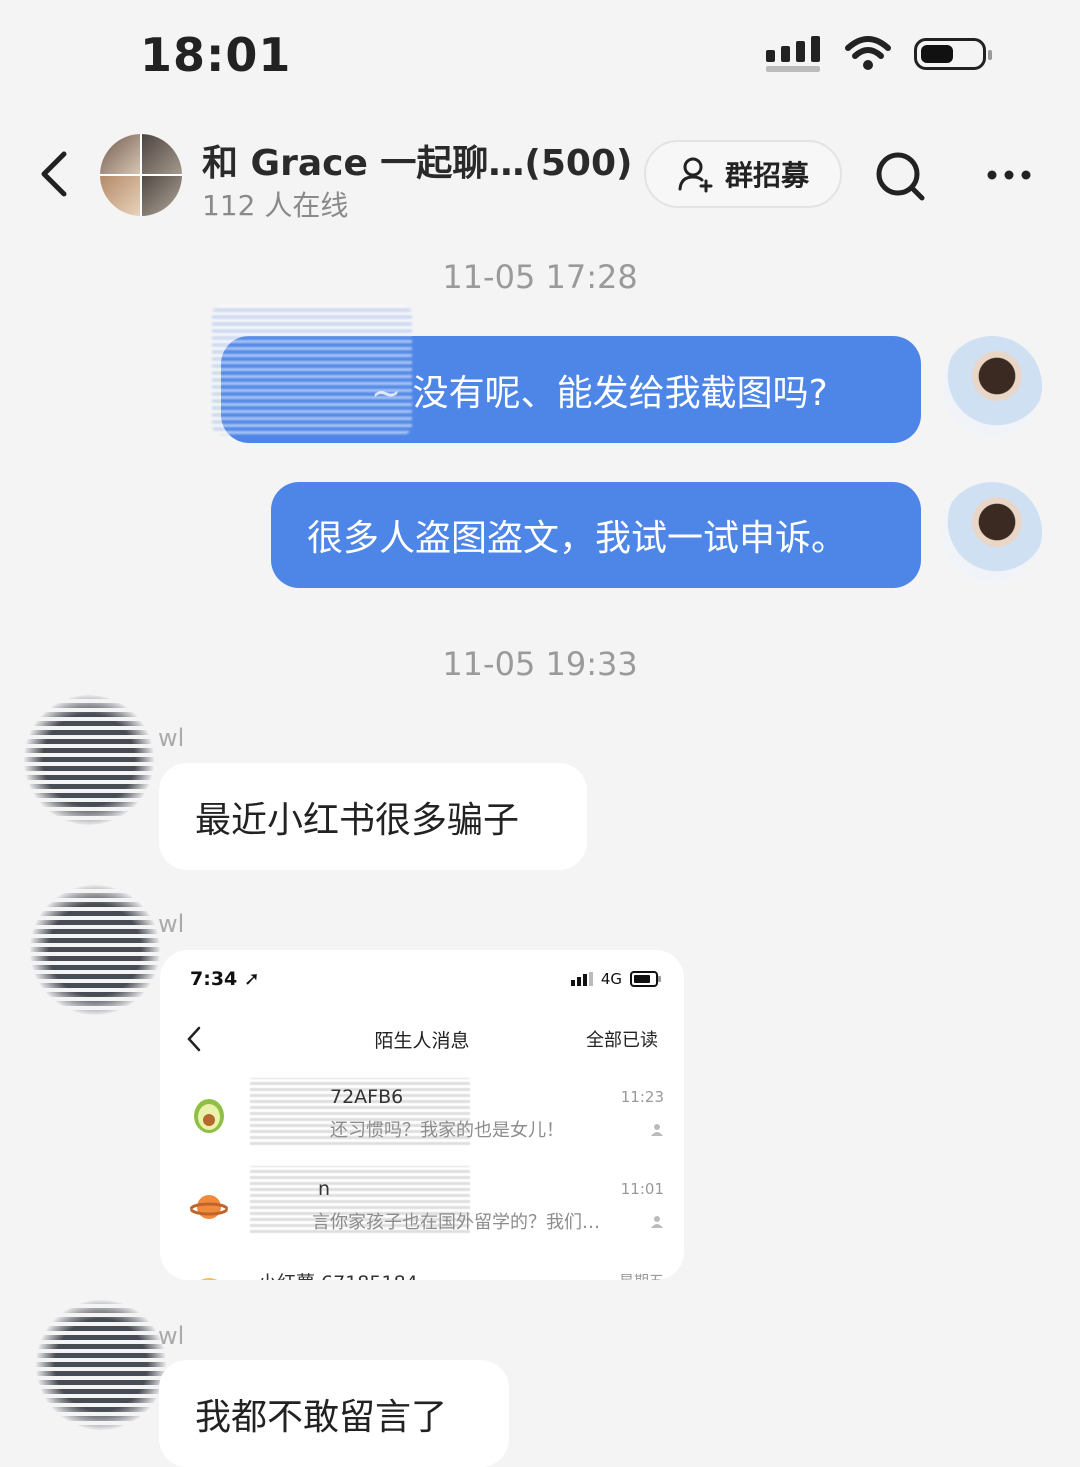 The height and width of the screenshot is (1467, 1080). I want to click on incoming-message: 我都不敢留言了, so click(334, 1413).